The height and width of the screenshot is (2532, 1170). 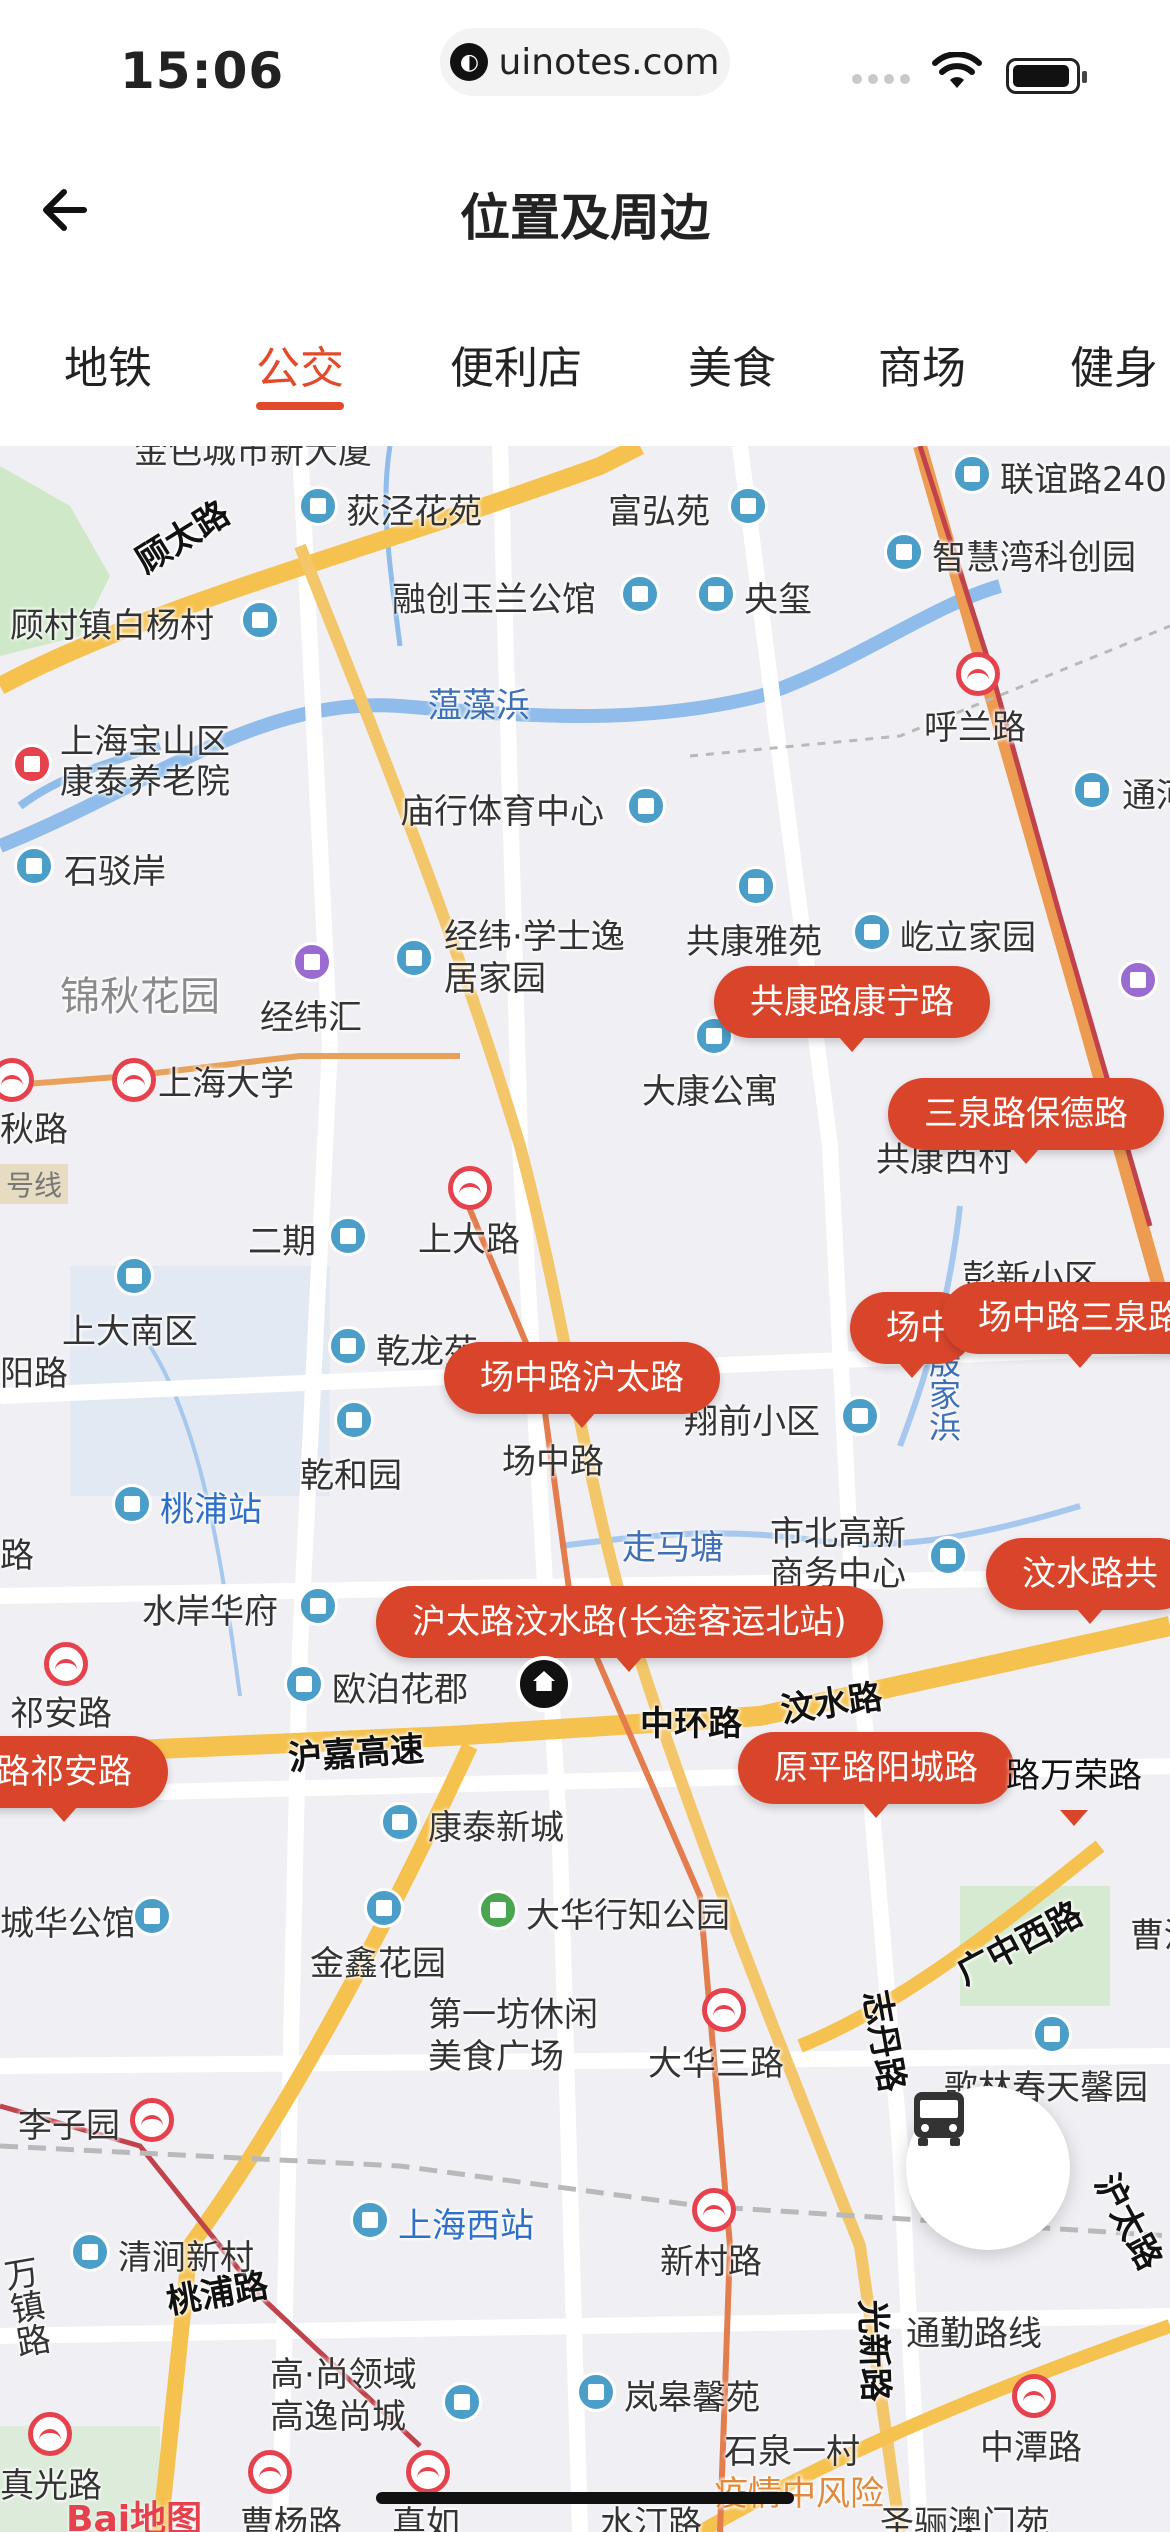 I want to click on place-label: 大华行知公园, so click(x=628, y=1916).